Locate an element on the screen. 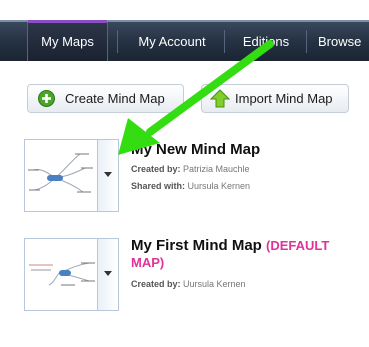  annotation-arrow-icon is located at coordinates (196, 97).